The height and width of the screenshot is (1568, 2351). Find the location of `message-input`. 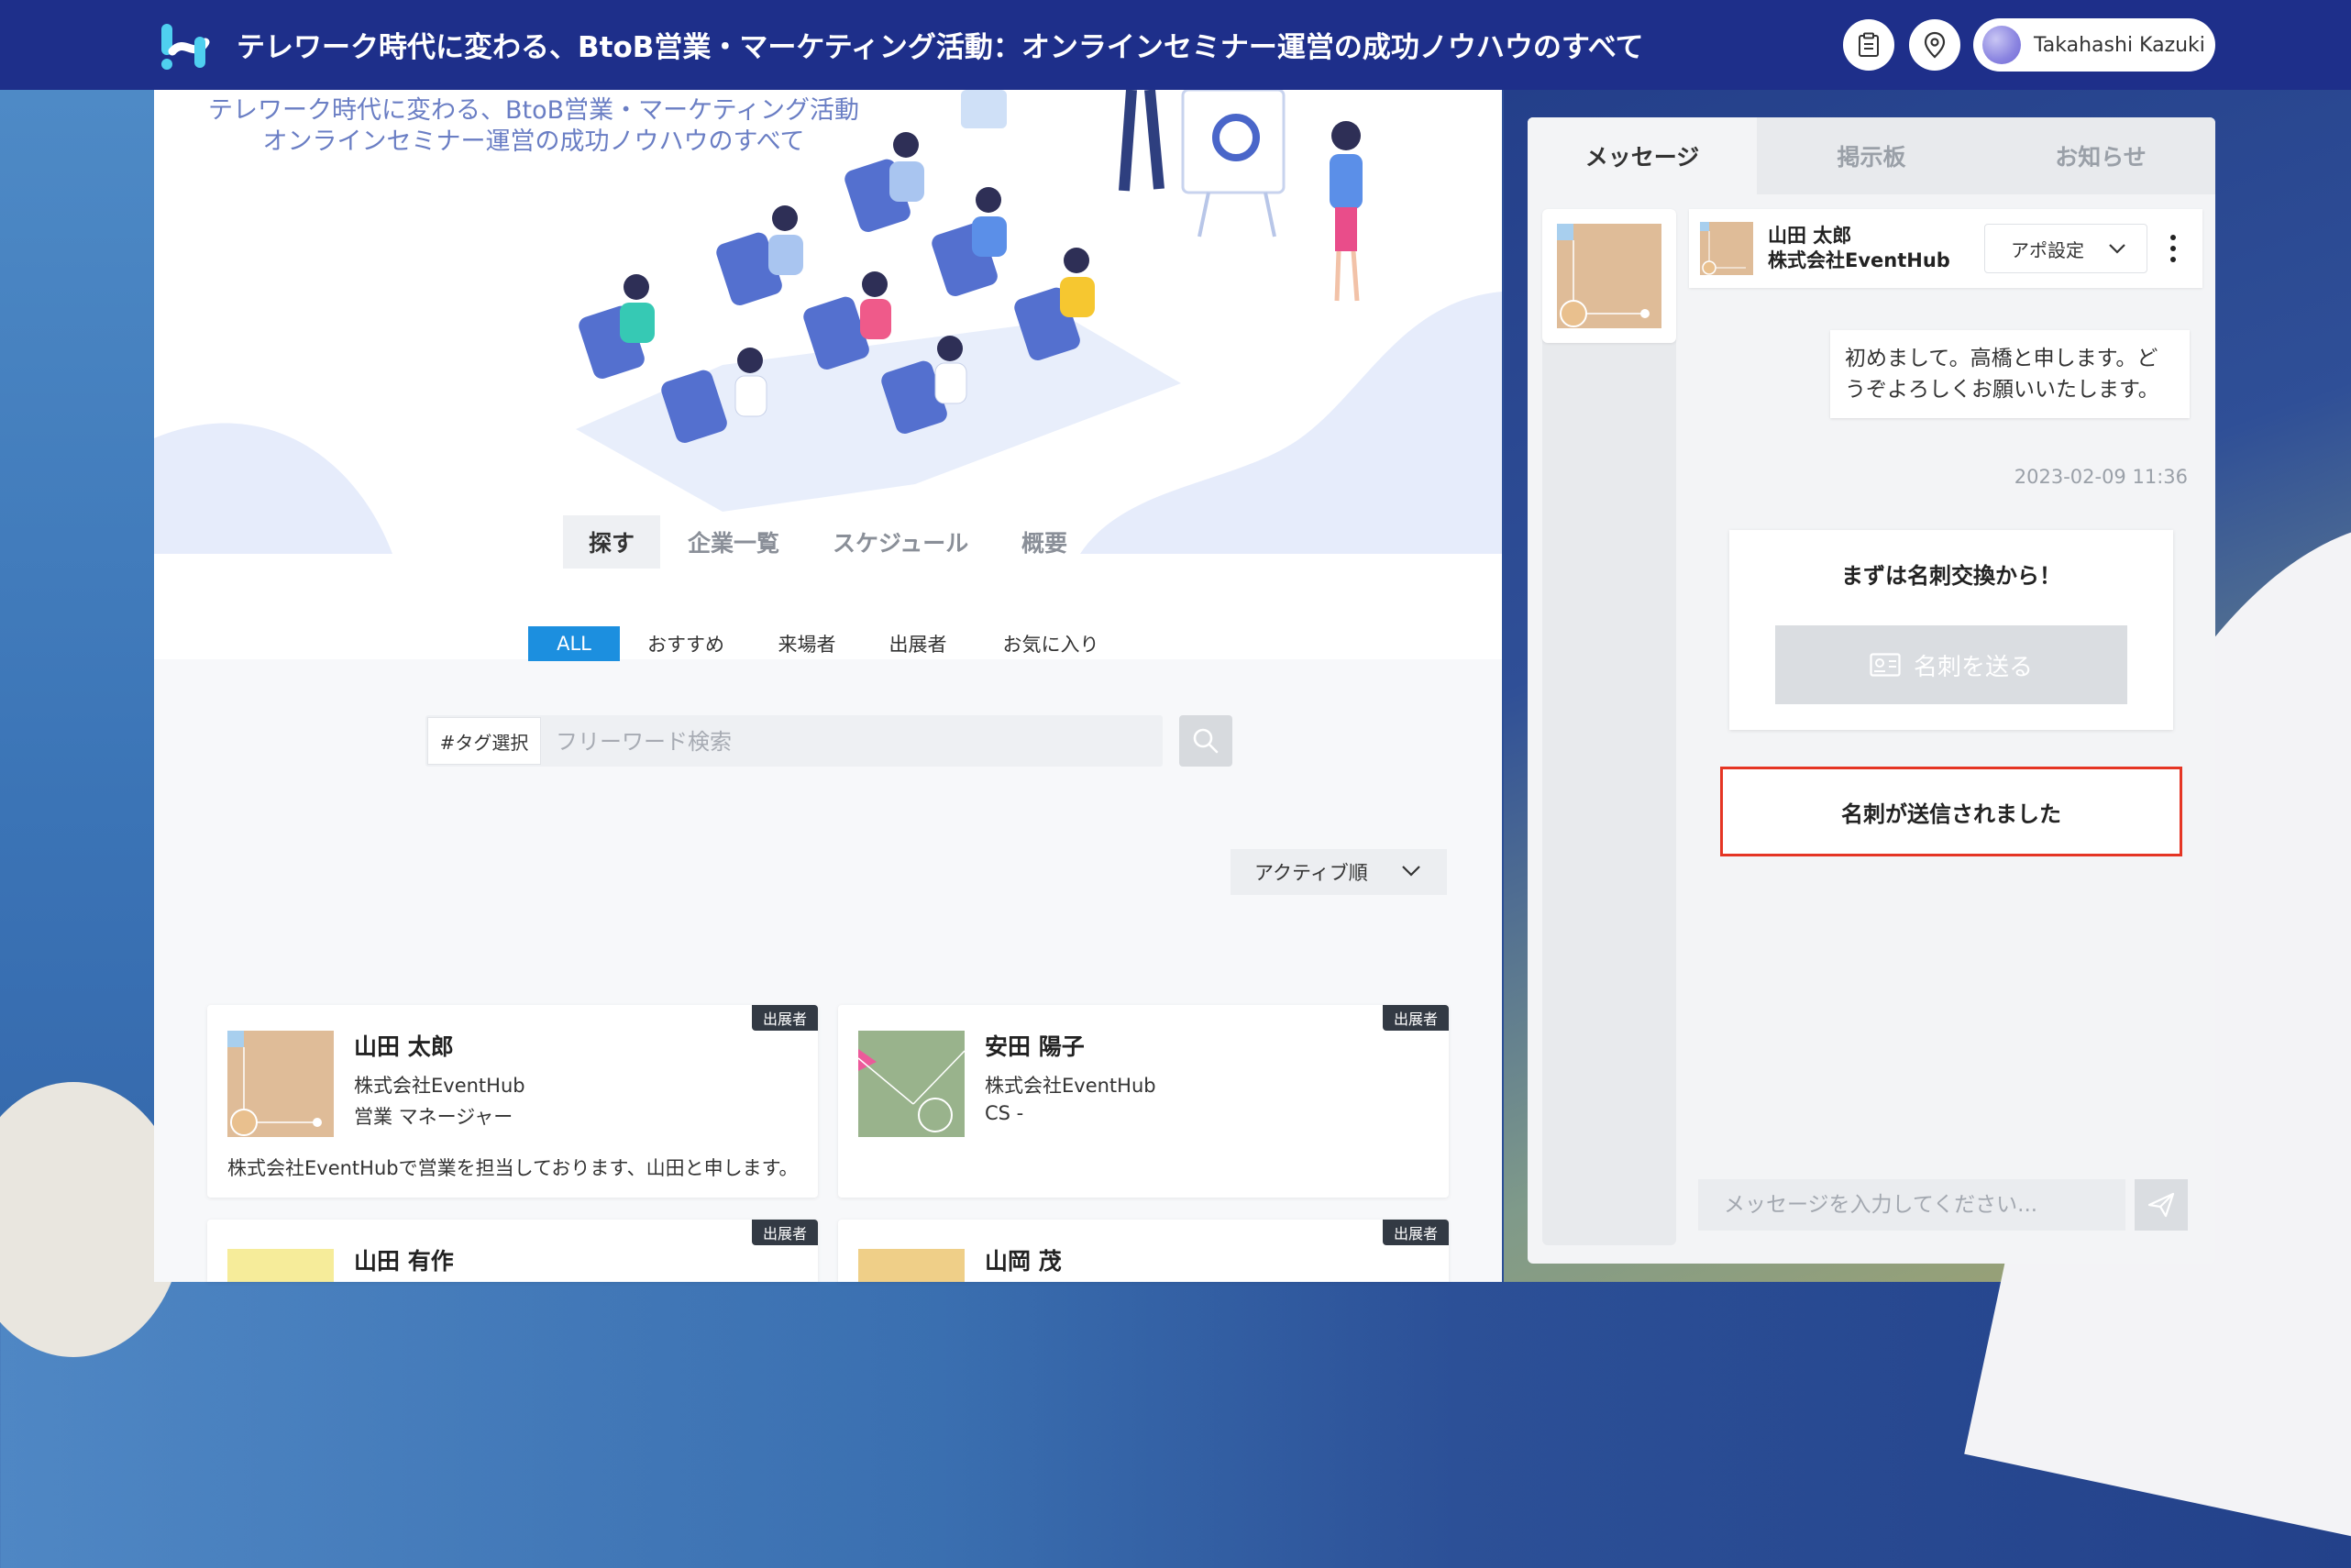

message-input is located at coordinates (1911, 1205).